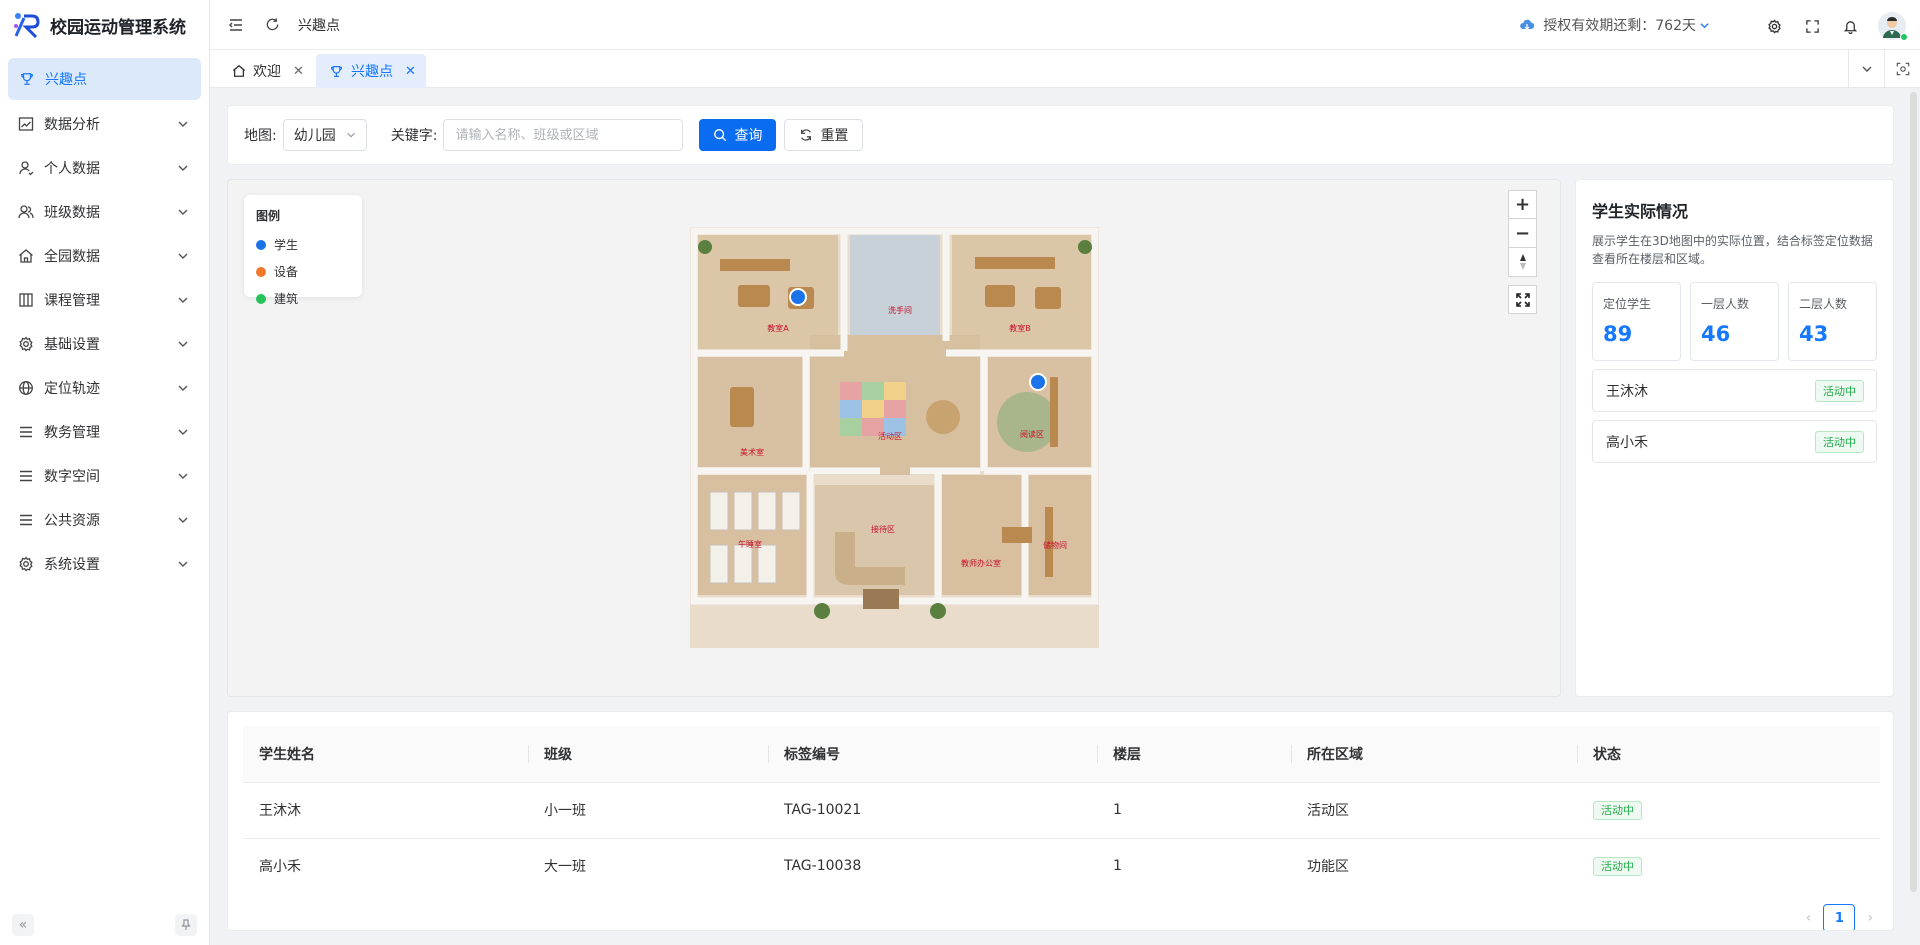 This screenshot has height=945, width=1920. Describe the element at coordinates (287, 754) in the screenshot. I see `column-header: 学生姓名` at that location.